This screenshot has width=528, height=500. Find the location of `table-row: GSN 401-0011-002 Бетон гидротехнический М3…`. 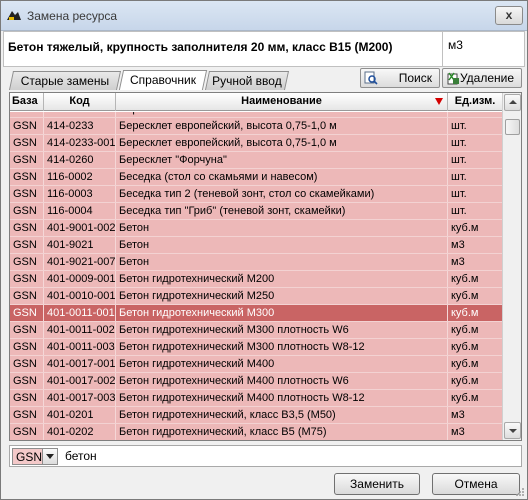

table-row: GSN 401-0011-002 Бетон гидротехнический М3… is located at coordinates (256, 330).